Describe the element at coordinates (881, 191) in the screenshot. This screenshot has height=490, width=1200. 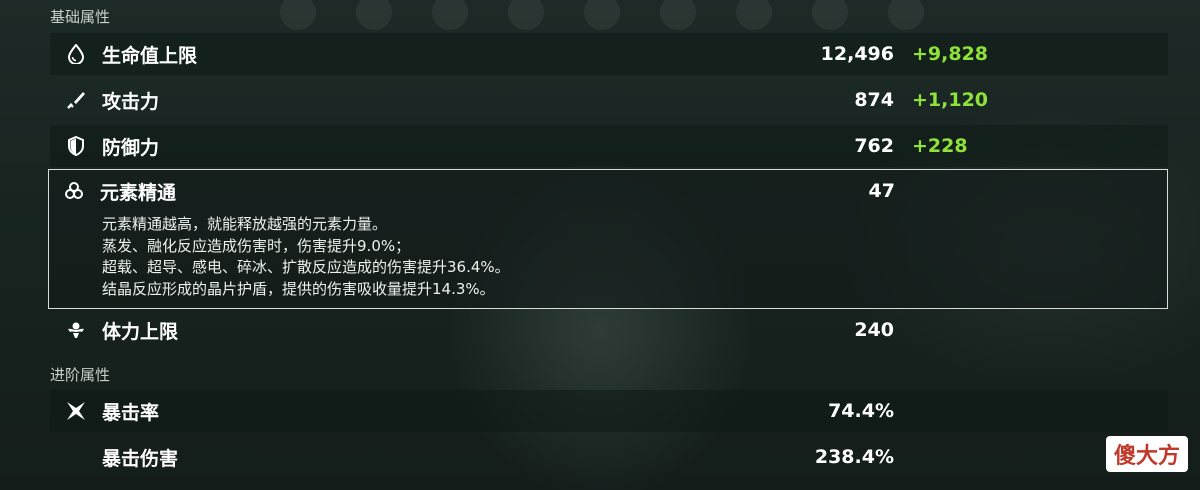
I see `stat-base-value: 47` at that location.